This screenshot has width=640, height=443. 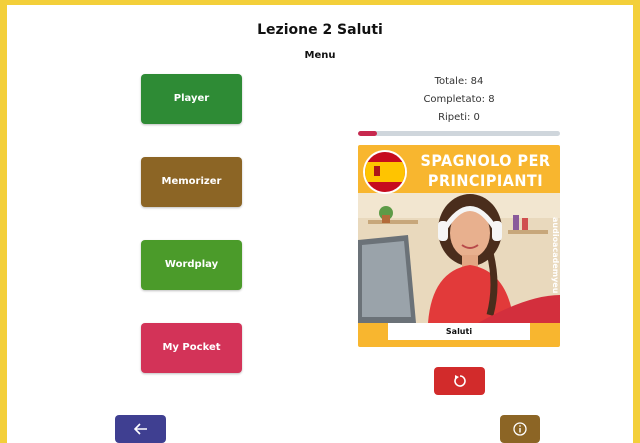 What do you see at coordinates (459, 117) in the screenshot?
I see `repeat-count: Ripeti: 0` at bounding box center [459, 117].